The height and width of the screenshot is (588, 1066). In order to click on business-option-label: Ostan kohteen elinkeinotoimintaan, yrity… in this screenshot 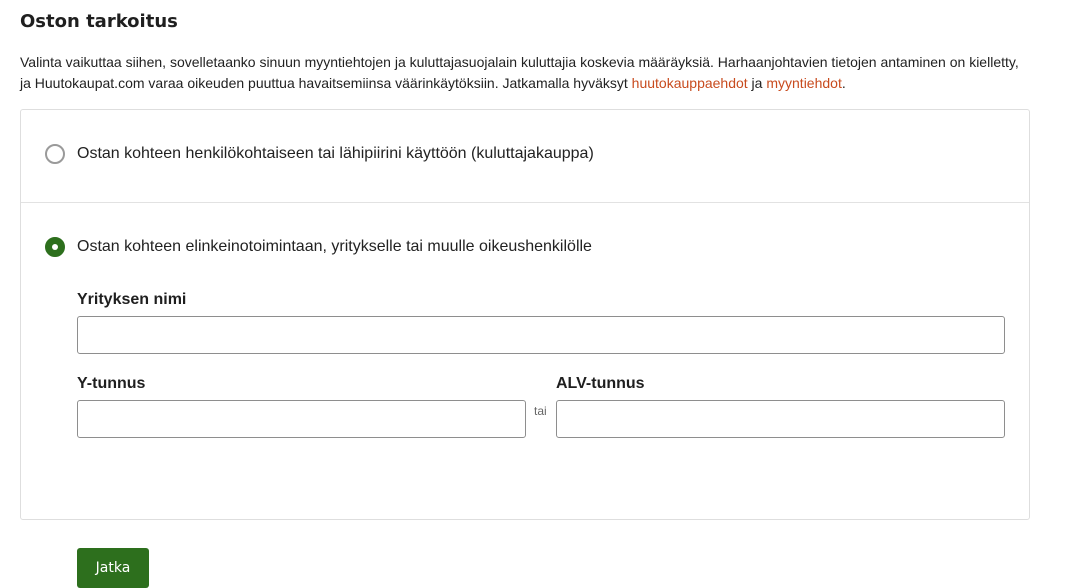, I will do `click(334, 247)`.